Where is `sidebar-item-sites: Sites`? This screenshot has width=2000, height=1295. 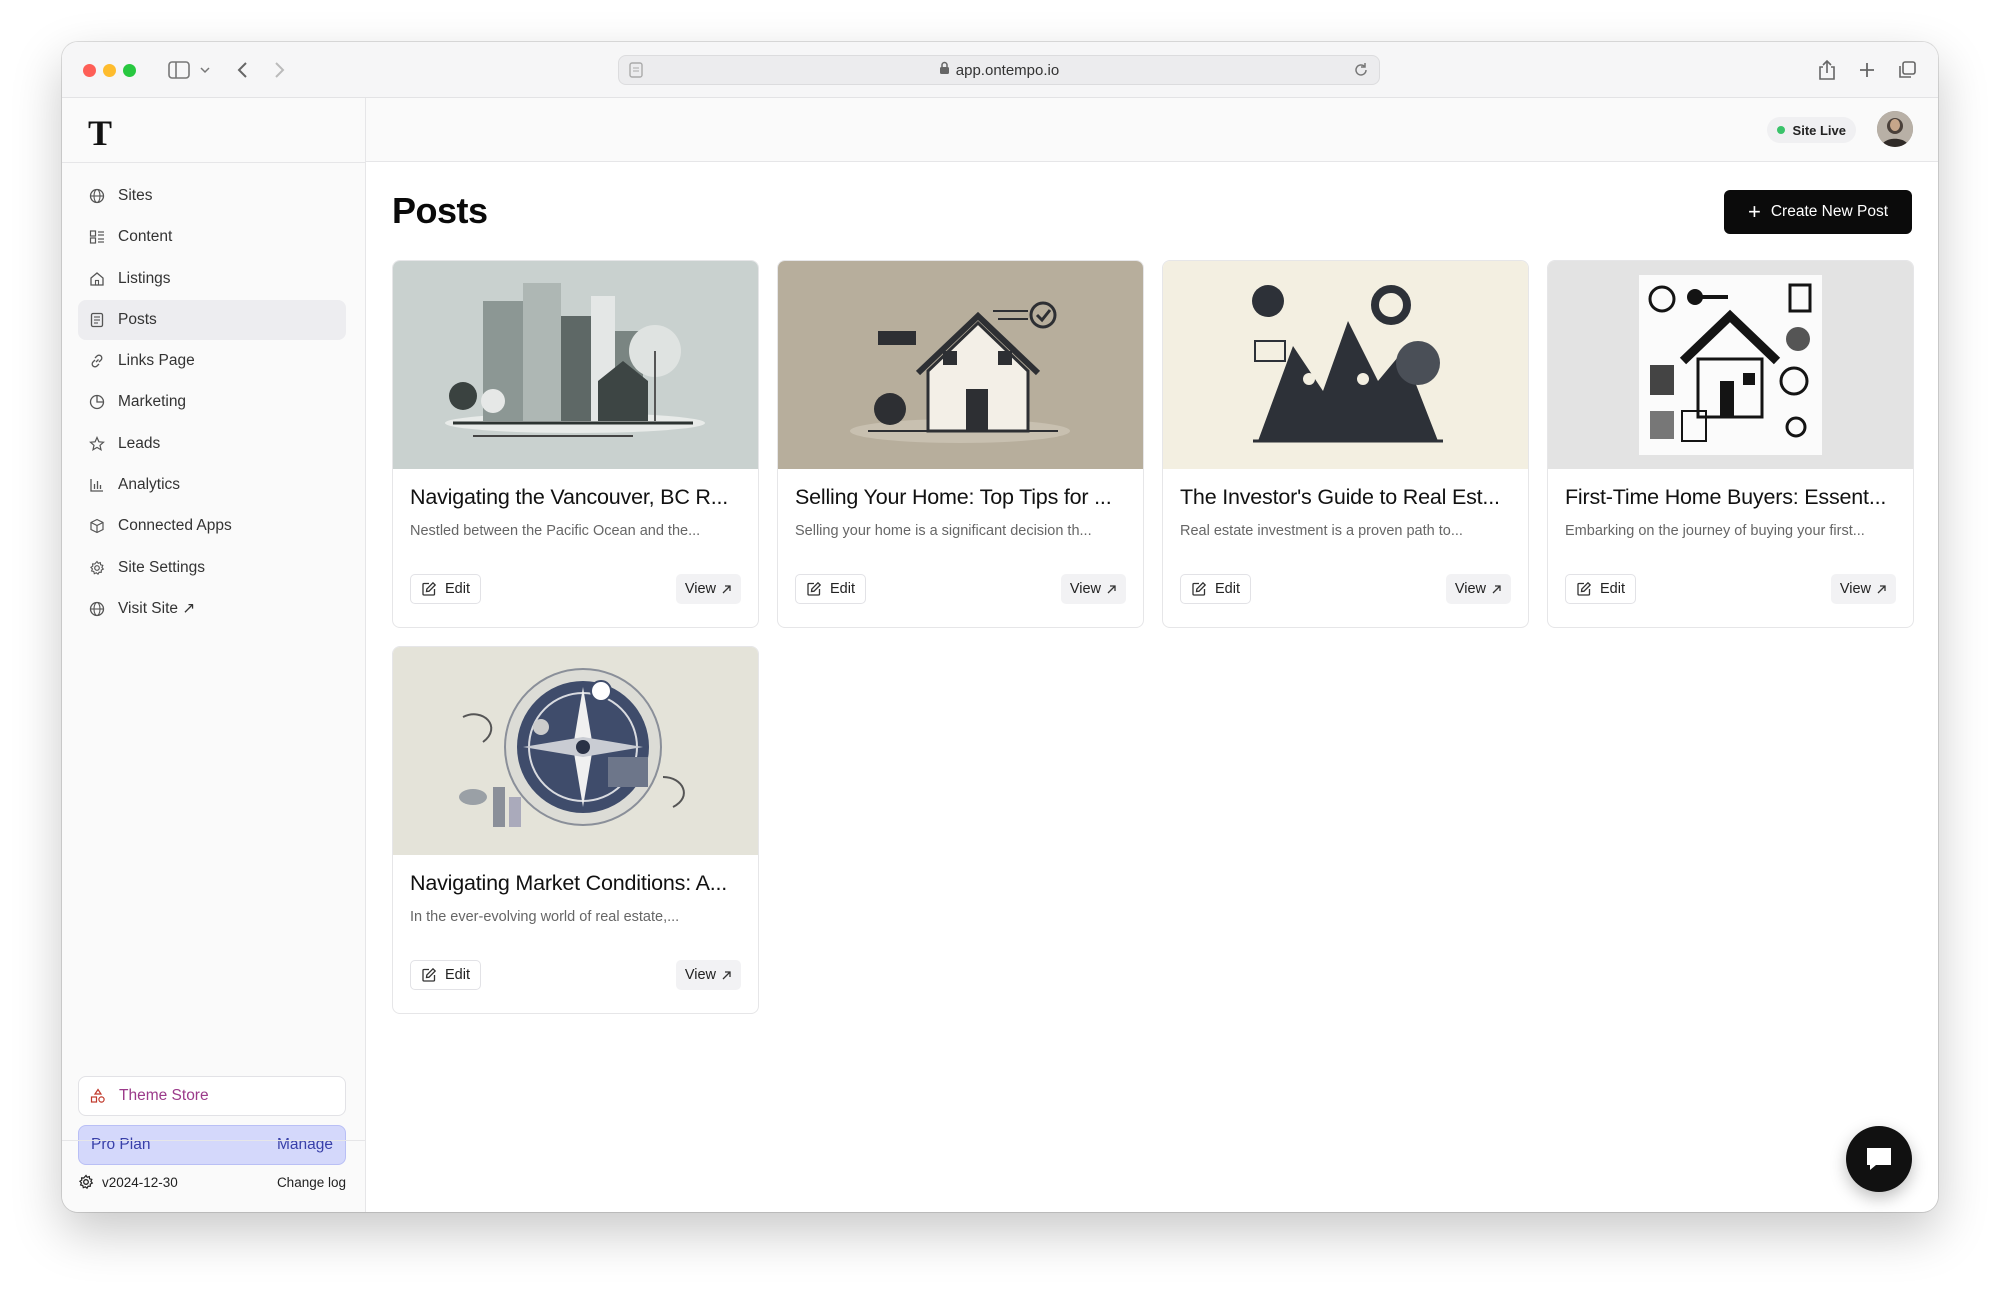
sidebar-item-sites: Sites is located at coordinates (212, 196).